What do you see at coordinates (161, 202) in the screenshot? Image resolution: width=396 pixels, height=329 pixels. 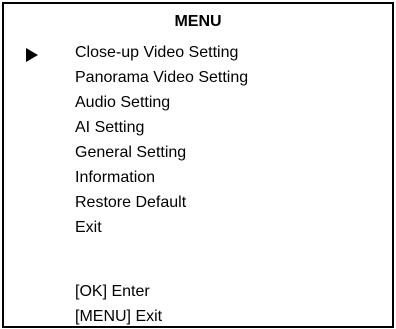 I see `menu-item-restore-default: Restore Default` at bounding box center [161, 202].